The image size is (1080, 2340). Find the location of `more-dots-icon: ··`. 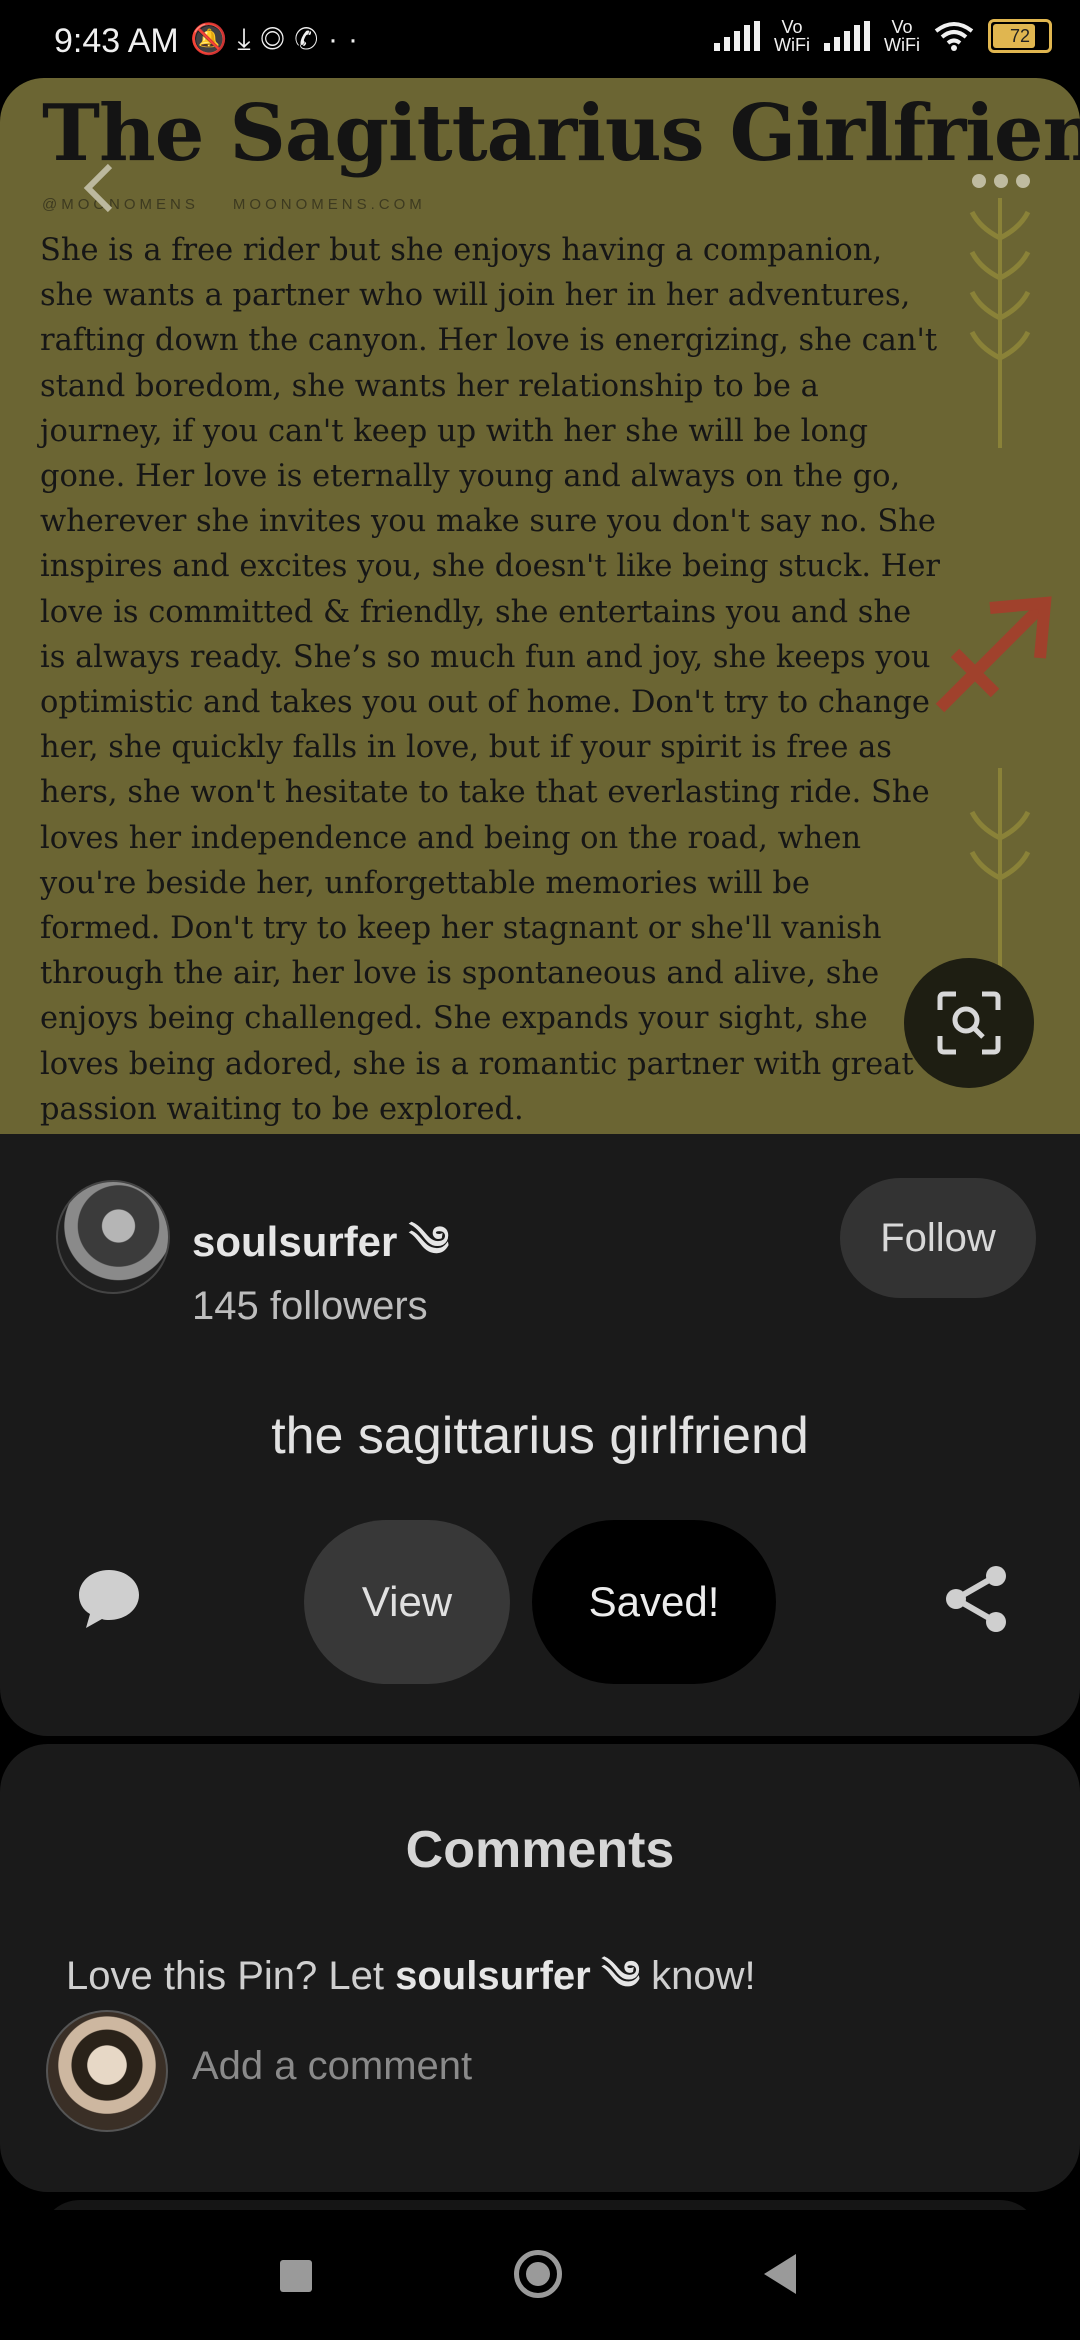

more-dots-icon: ·· is located at coordinates (348, 39).